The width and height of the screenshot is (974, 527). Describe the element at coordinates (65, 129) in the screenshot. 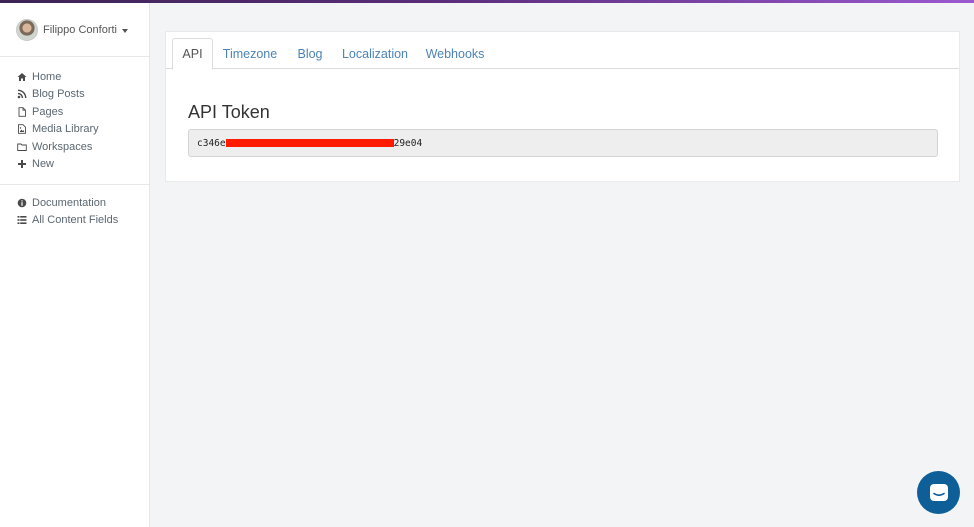

I see `sidebar-item-label: Media Library` at that location.